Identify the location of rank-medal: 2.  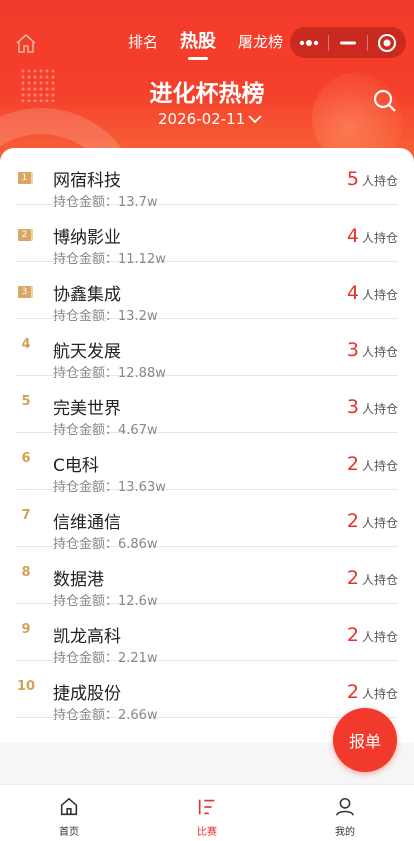
(24, 235).